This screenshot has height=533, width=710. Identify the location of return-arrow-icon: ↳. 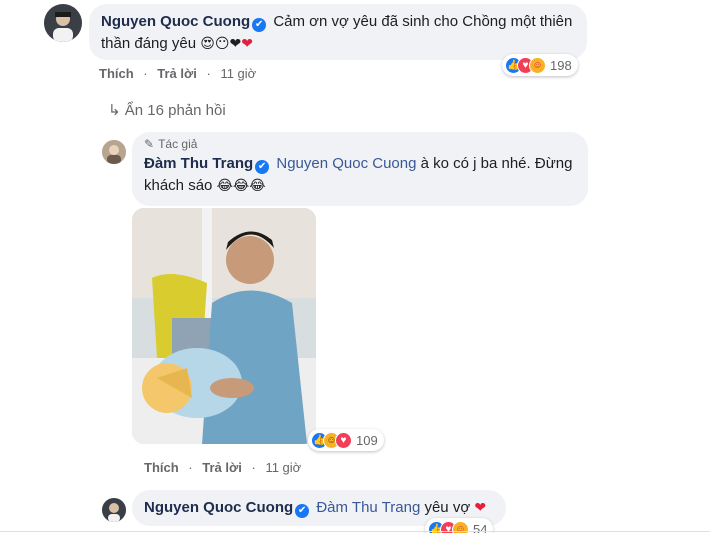
(114, 110).